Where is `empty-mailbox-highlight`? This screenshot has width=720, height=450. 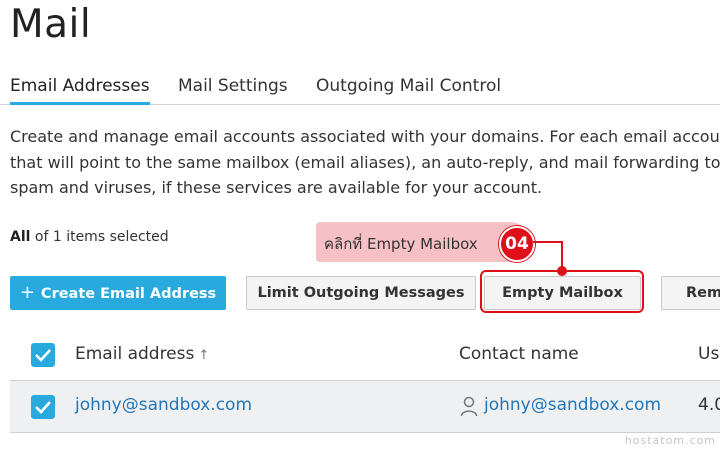
empty-mailbox-highlight is located at coordinates (562, 291).